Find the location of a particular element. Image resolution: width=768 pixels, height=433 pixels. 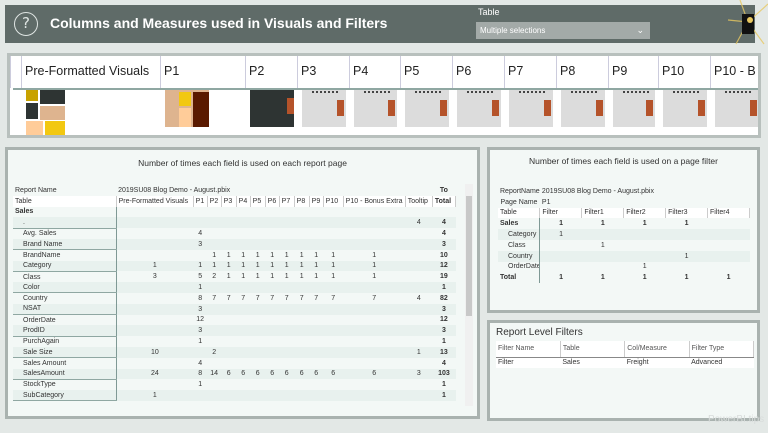

column-header: P8 is located at coordinates (302, 201).